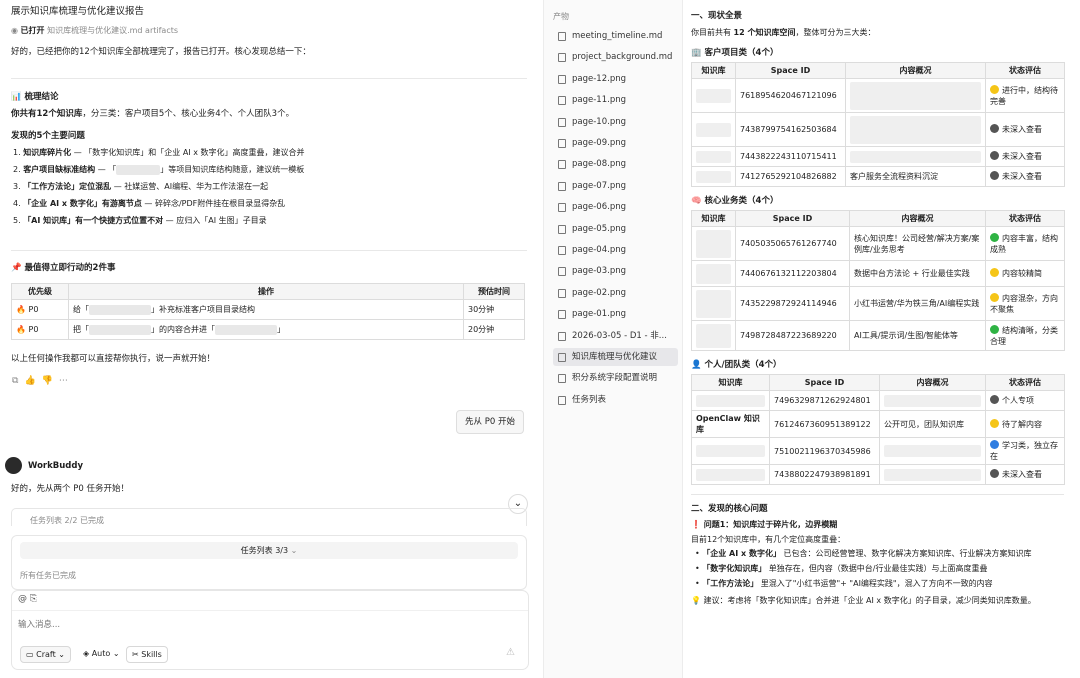  What do you see at coordinates (783, 32) in the screenshot?
I see `overview-text: 你目前共有 12 个知识库空间，整体可分为三大类：` at bounding box center [783, 32].